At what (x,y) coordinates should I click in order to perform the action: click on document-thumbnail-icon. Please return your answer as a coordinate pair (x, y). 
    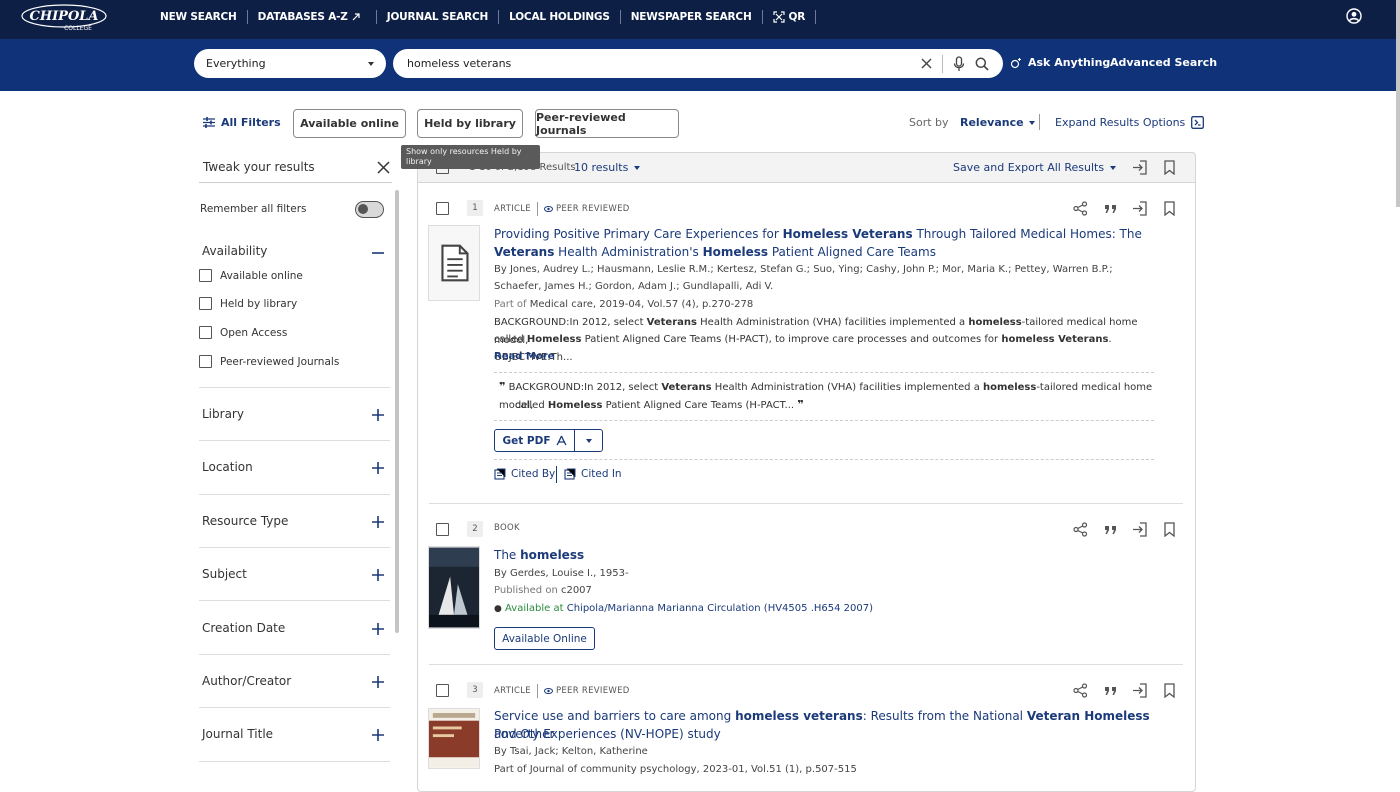
    Looking at the image, I should click on (454, 263).